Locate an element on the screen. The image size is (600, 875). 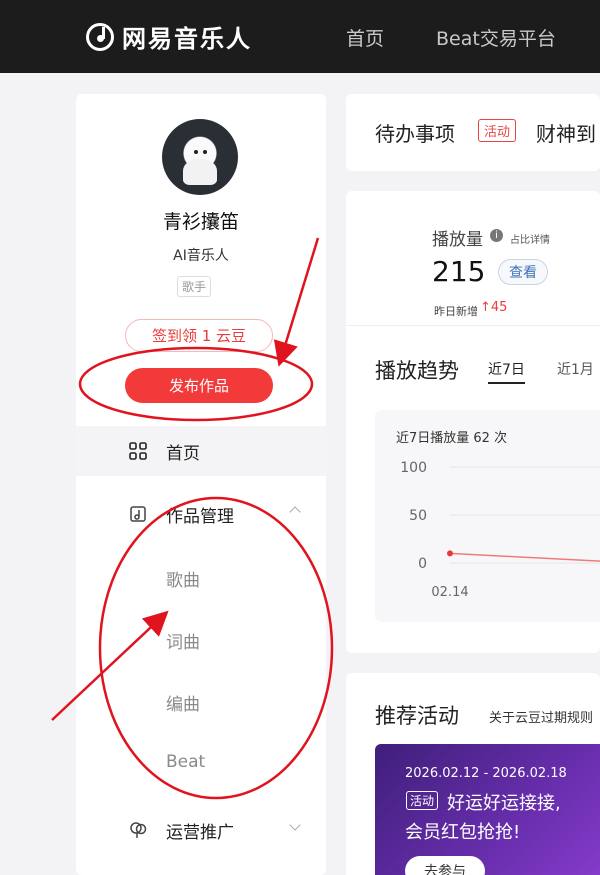
series-line is located at coordinates (524, 557).